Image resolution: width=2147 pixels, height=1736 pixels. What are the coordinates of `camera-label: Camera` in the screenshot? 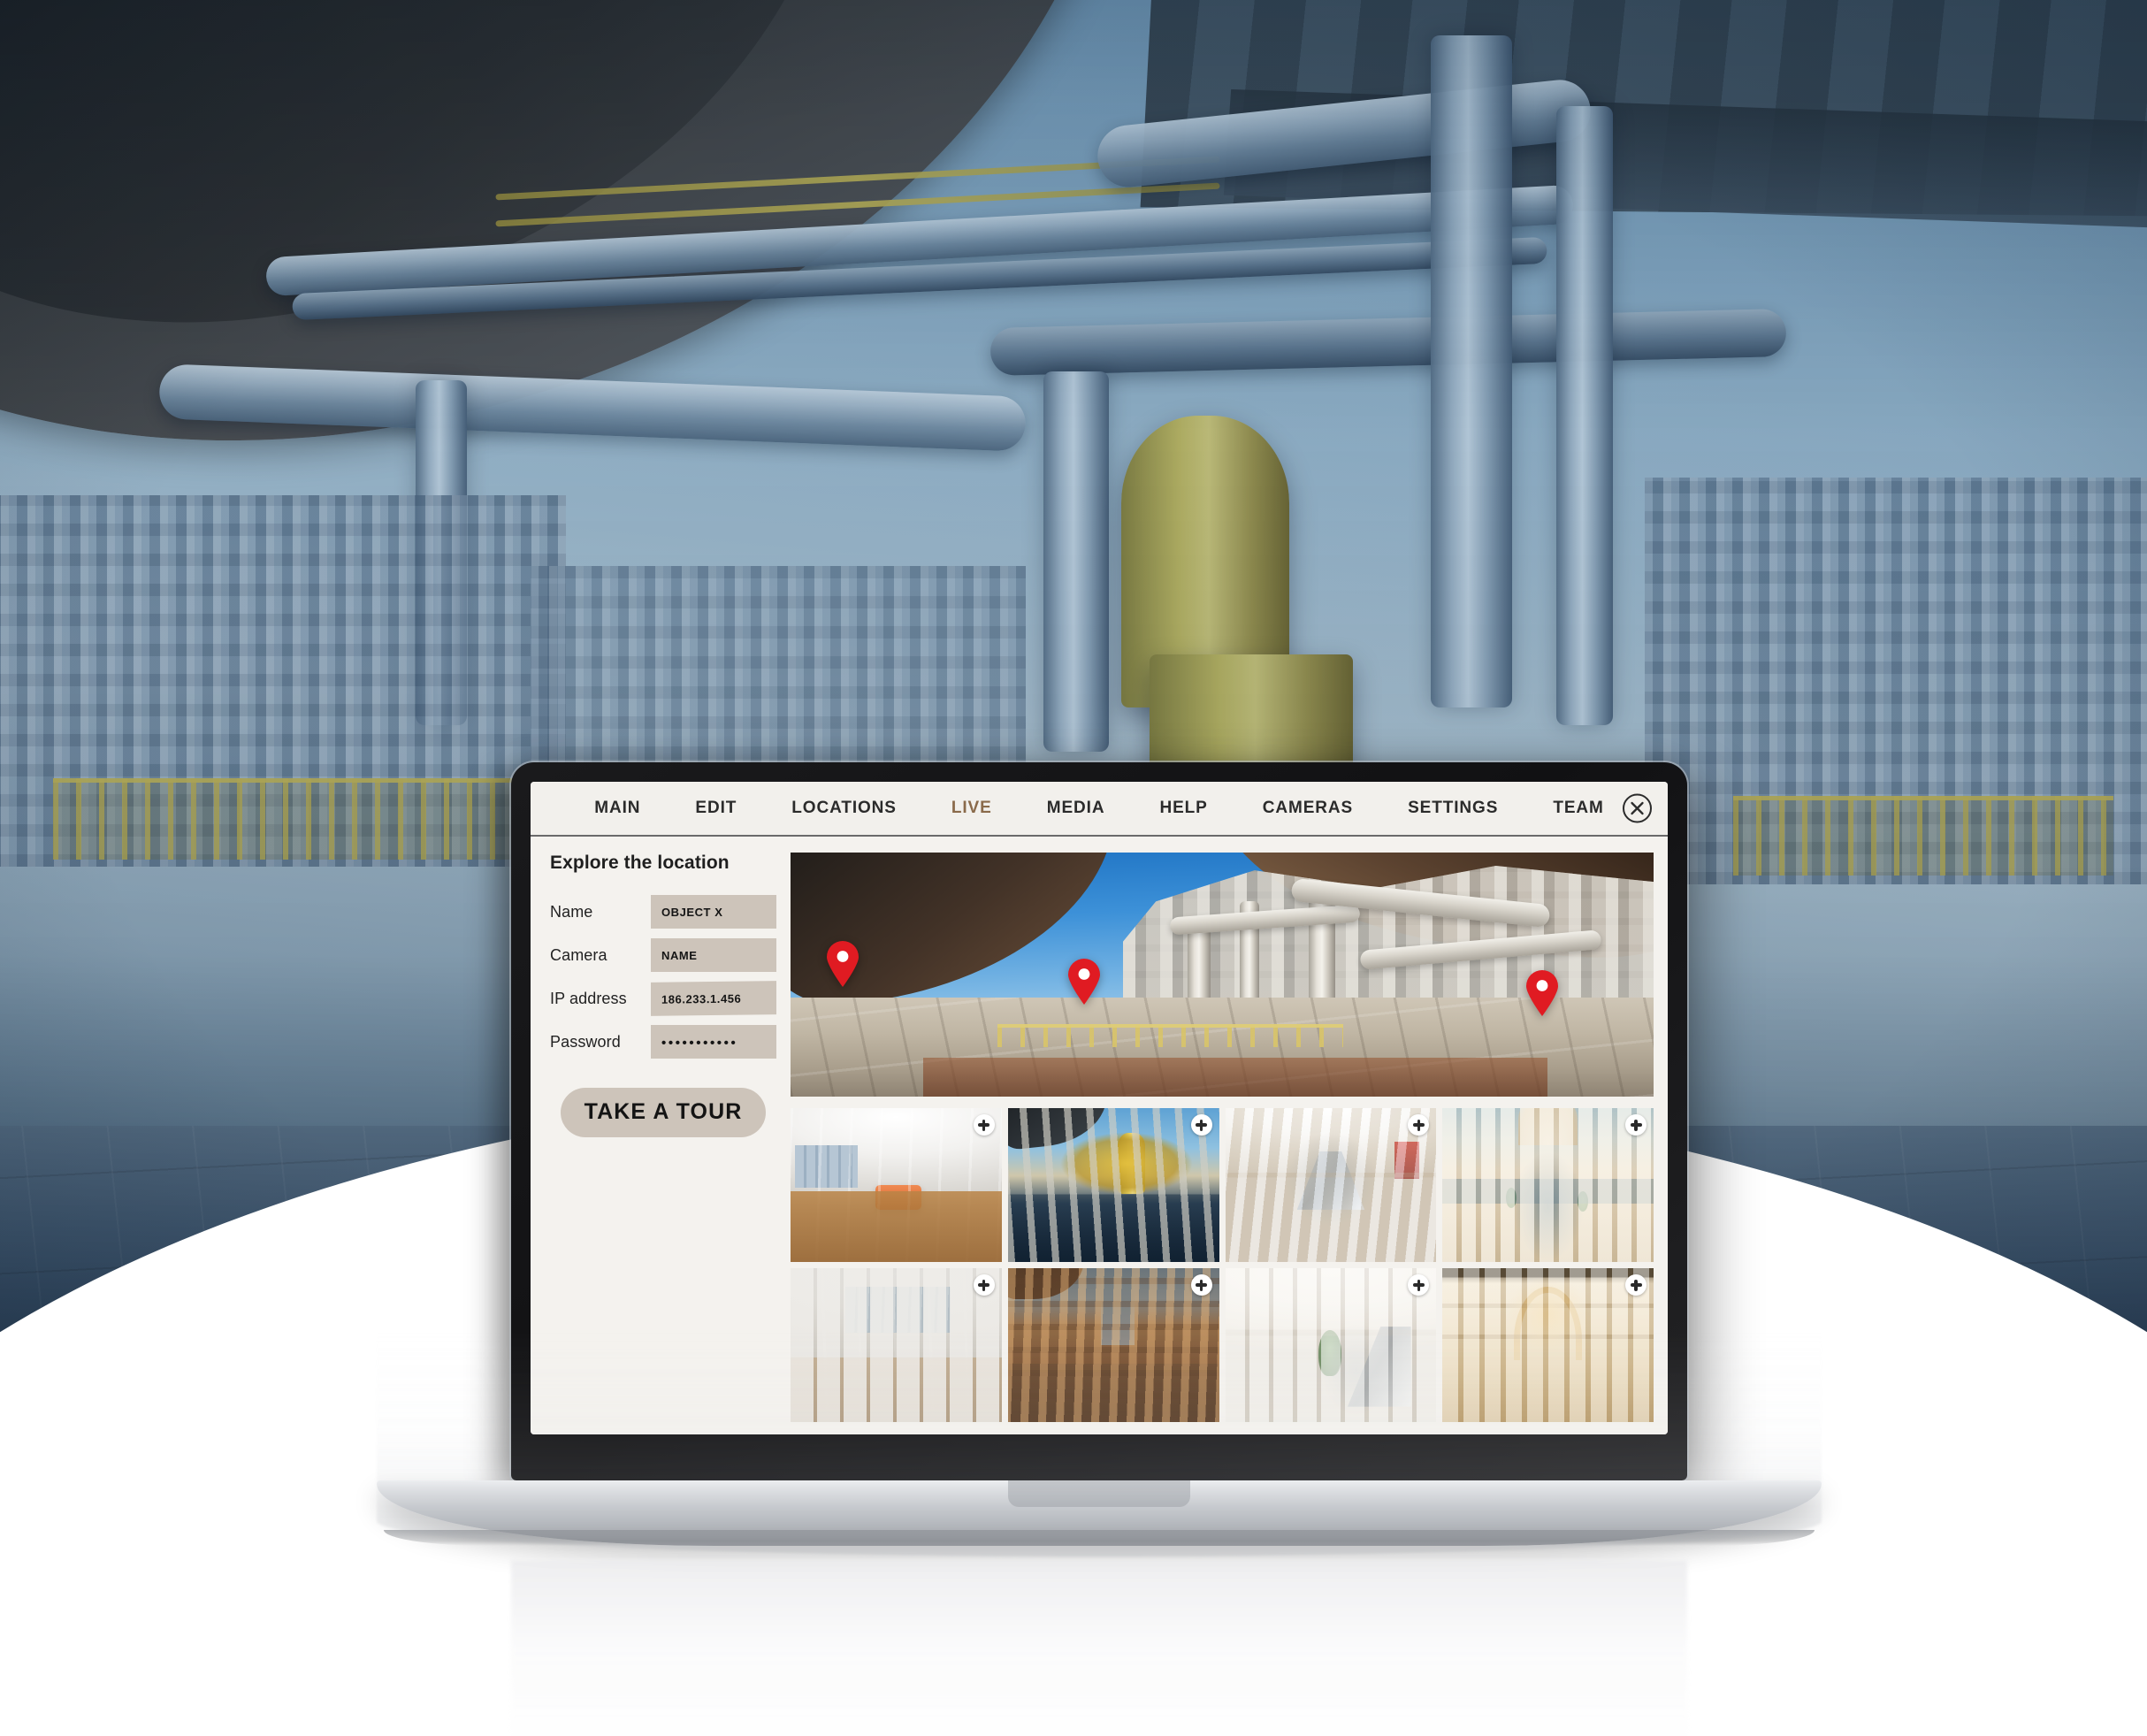 It's located at (579, 954).